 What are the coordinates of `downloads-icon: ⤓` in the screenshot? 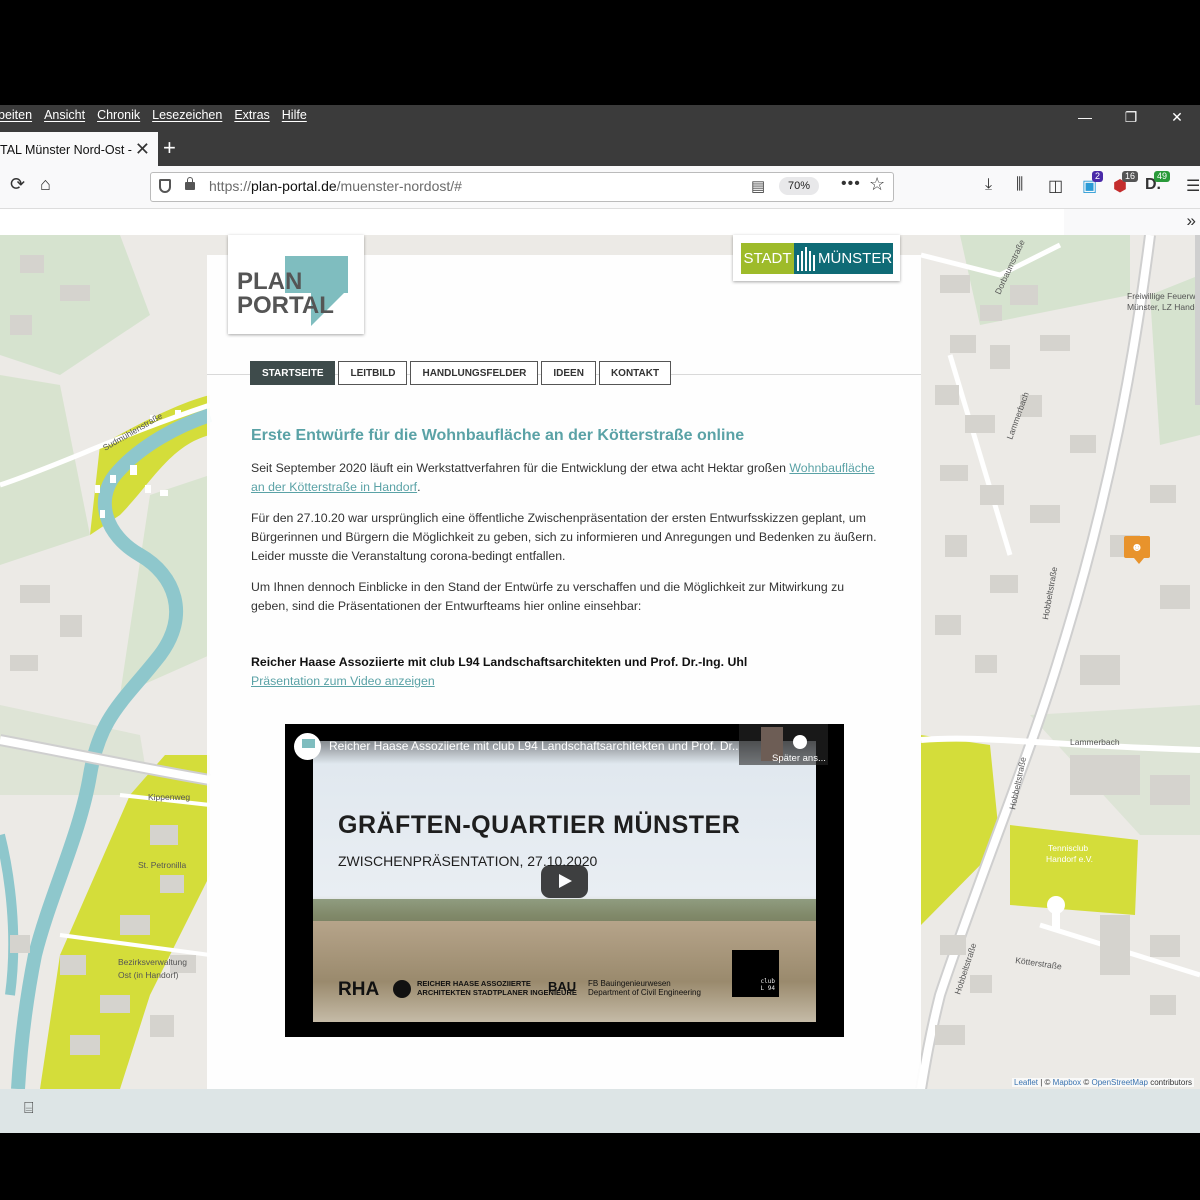 It's located at (988, 185).